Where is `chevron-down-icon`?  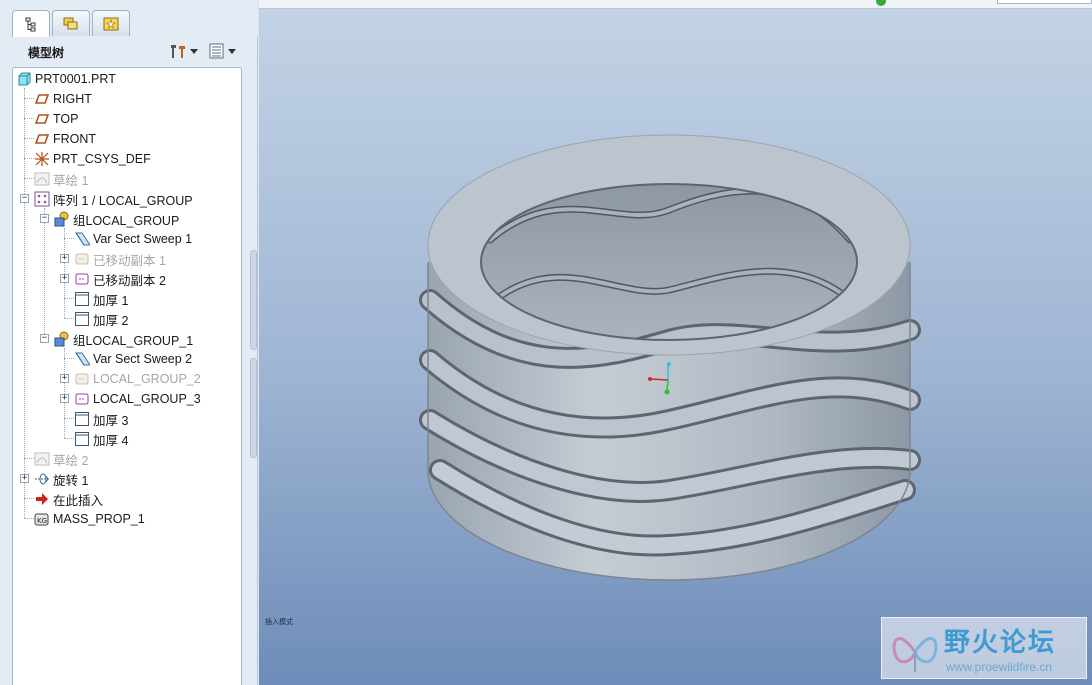 chevron-down-icon is located at coordinates (194, 51).